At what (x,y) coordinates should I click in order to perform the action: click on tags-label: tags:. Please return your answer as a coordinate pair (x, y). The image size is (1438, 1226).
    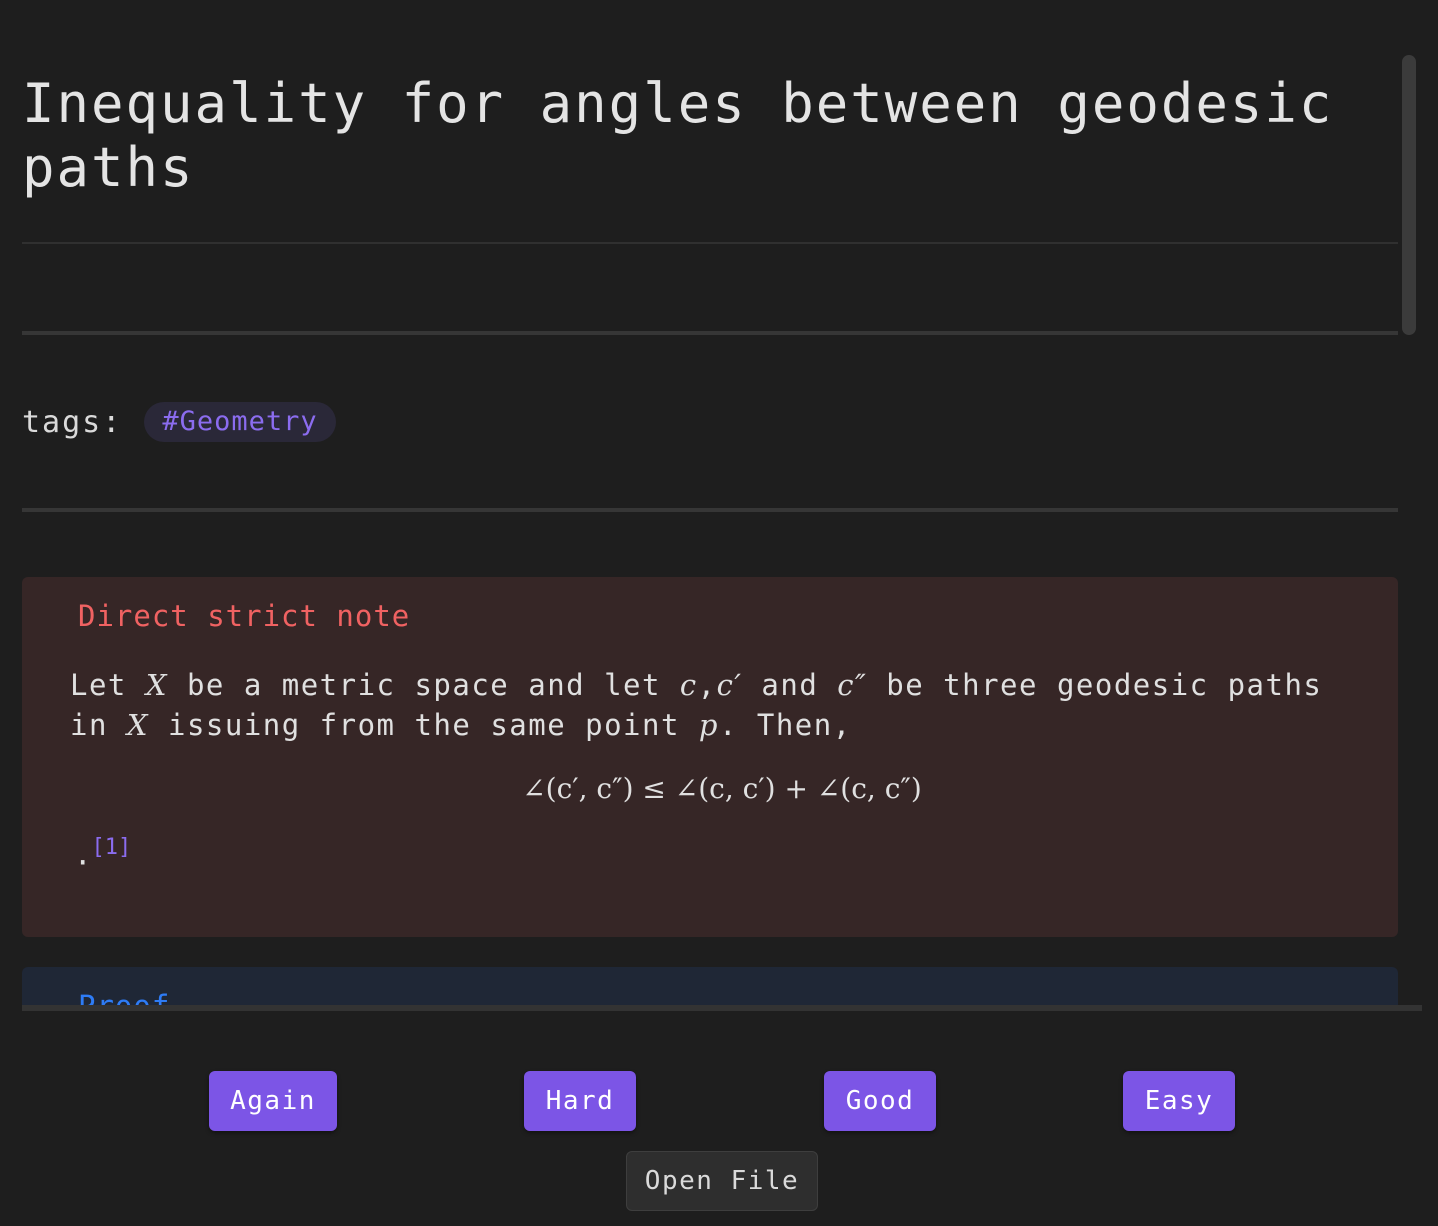
    Looking at the image, I should click on (72, 422).